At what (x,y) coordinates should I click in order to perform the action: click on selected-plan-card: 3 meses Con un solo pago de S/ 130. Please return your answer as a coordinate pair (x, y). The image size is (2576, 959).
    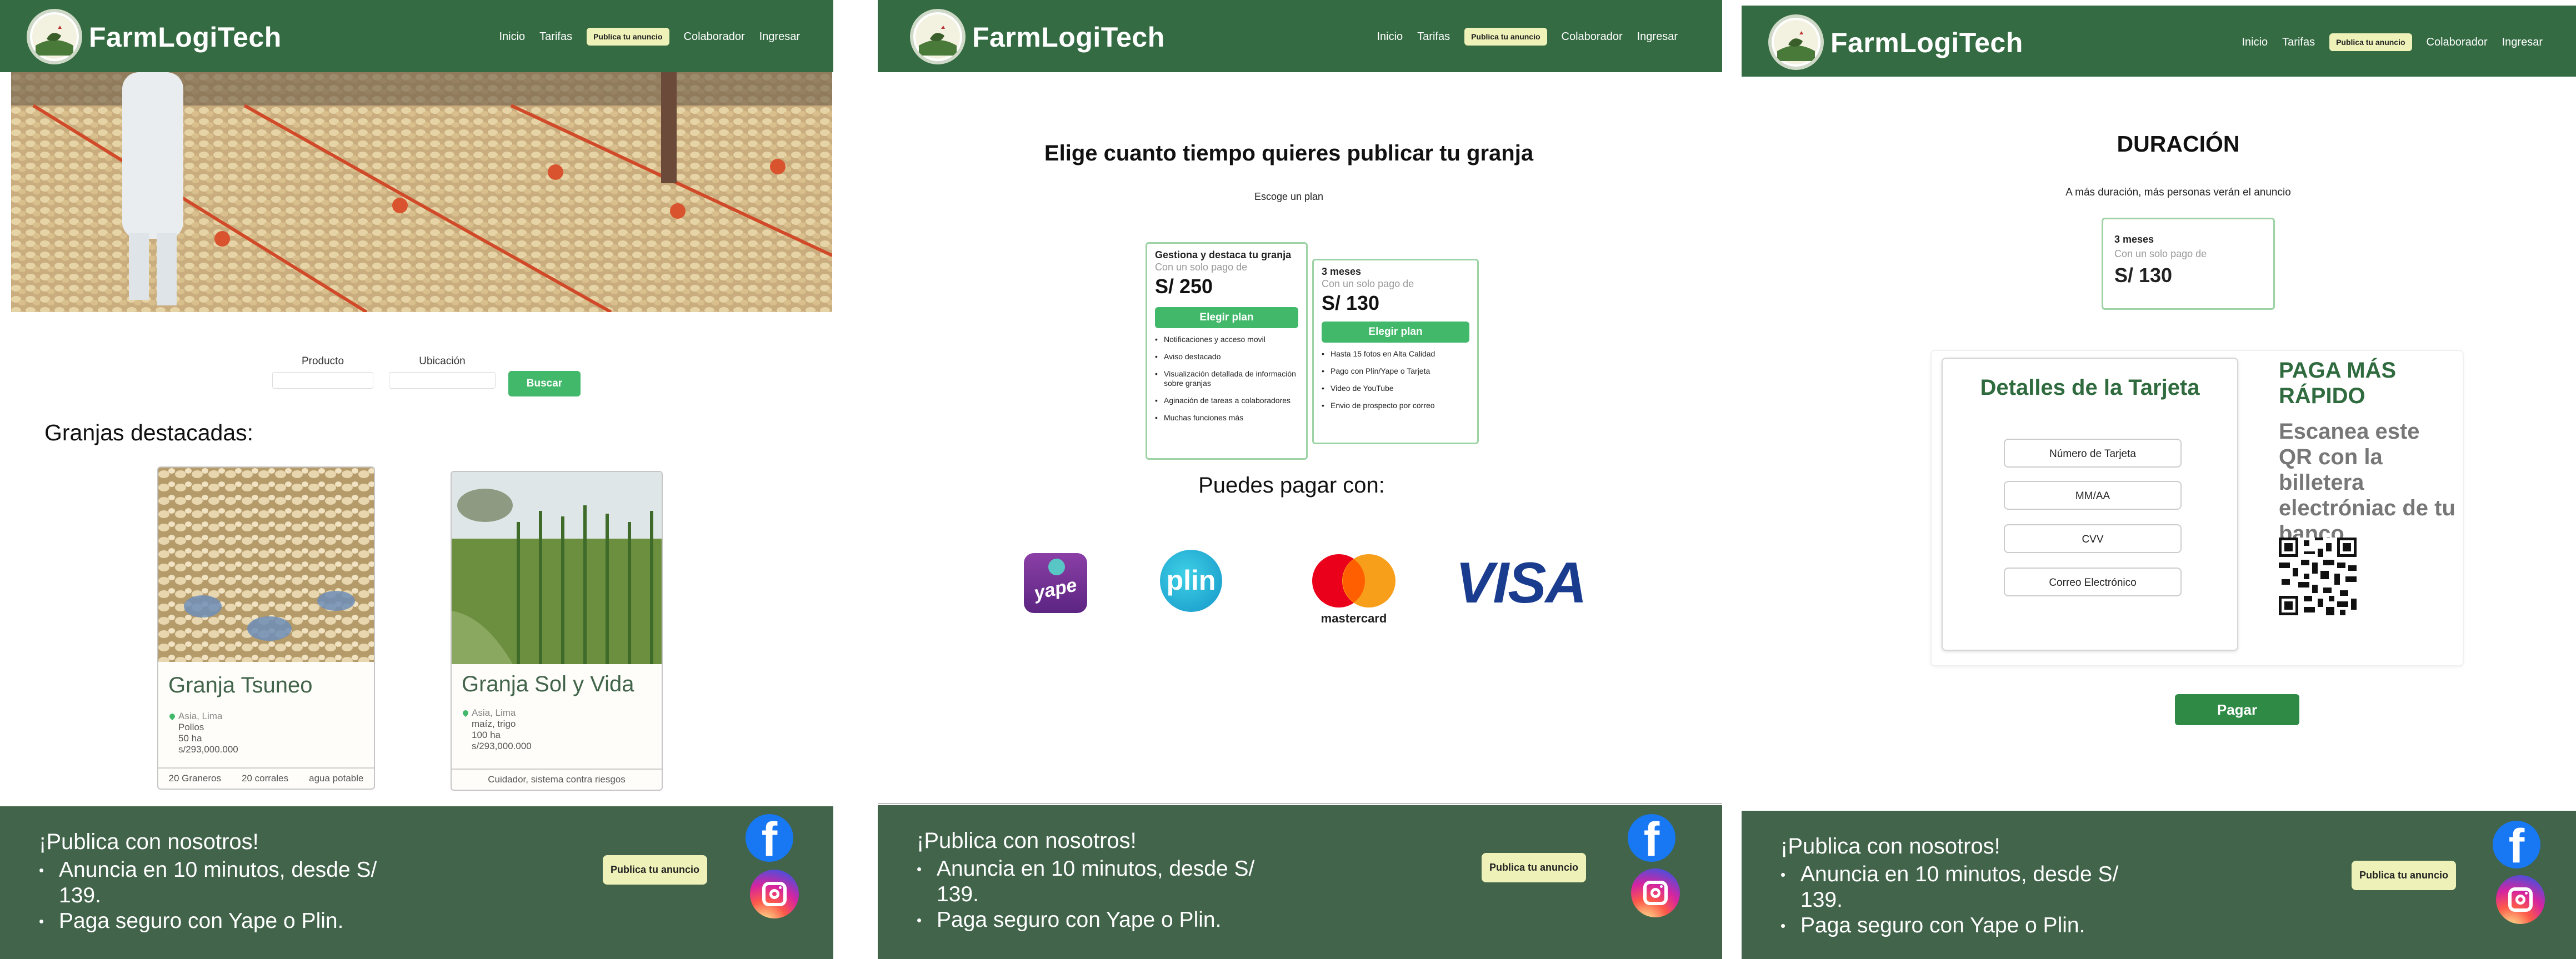
    Looking at the image, I should click on (2188, 264).